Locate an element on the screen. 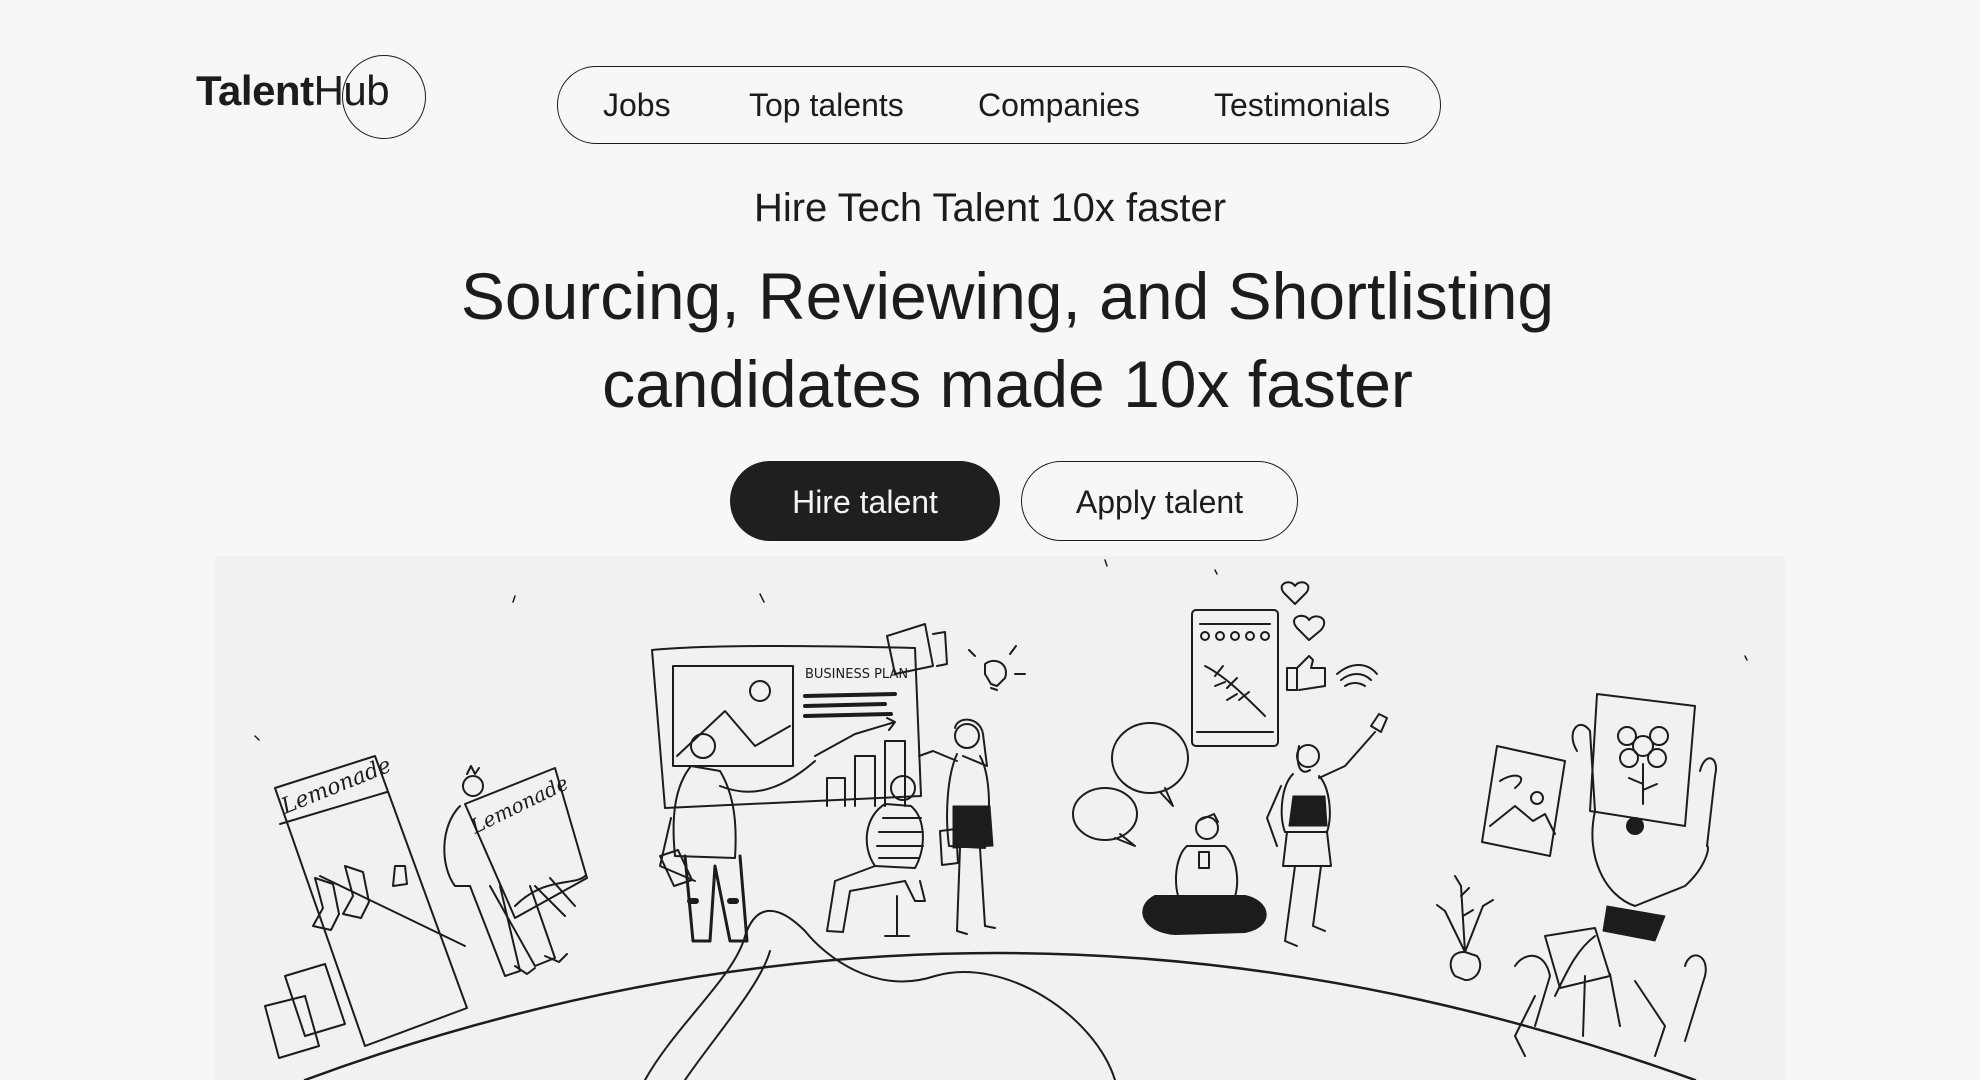 The width and height of the screenshot is (1980, 1080). hero-headline-line-2: candidates made 10x faster is located at coordinates (1007, 384).